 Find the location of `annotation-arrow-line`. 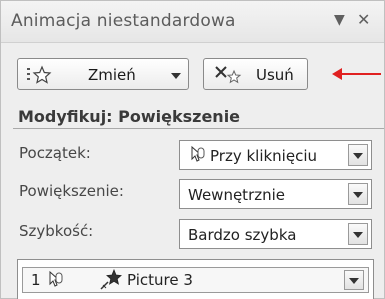

annotation-arrow-line is located at coordinates (361, 74).